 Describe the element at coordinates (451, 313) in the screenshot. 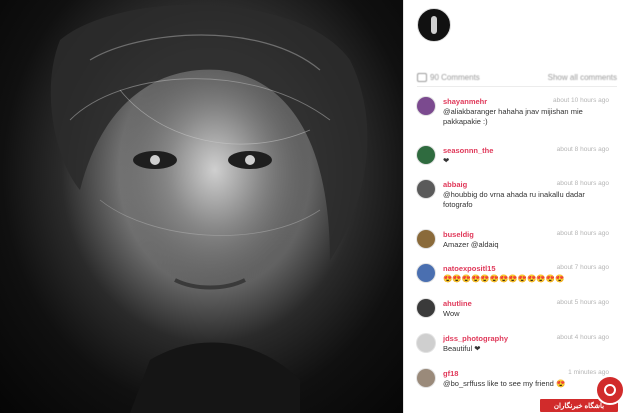

I see `comment-text: Wow` at that location.